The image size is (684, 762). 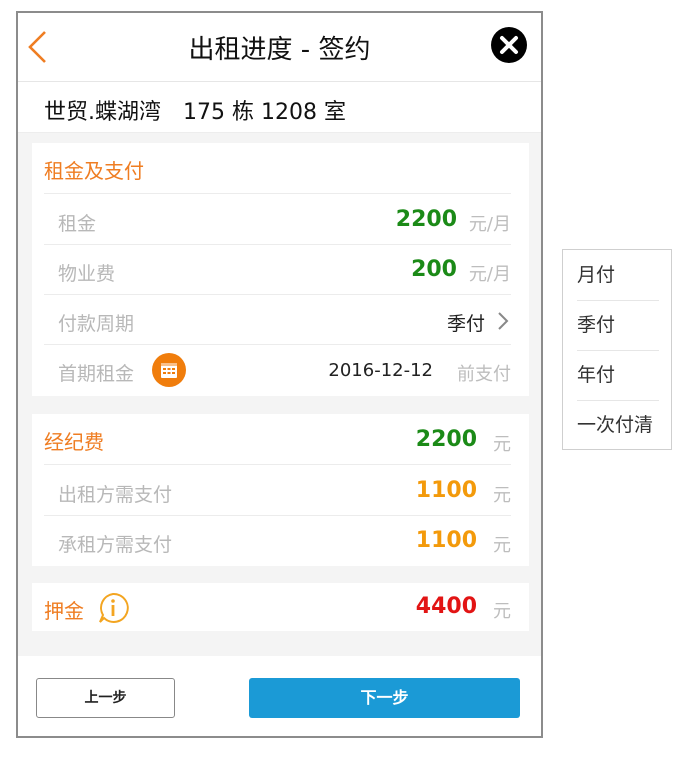 I want to click on dropdown-option-one-time: 一次付清, so click(x=618, y=425).